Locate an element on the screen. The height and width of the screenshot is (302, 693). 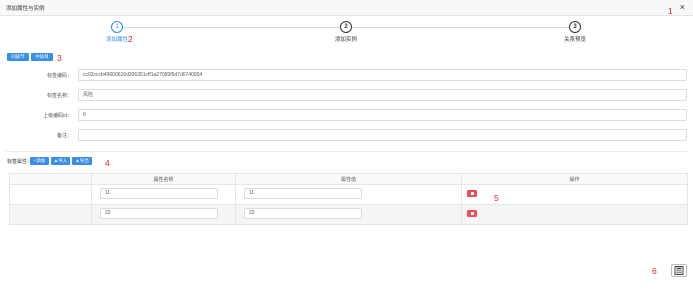
remark-label: 备注： is located at coordinates (64, 136).